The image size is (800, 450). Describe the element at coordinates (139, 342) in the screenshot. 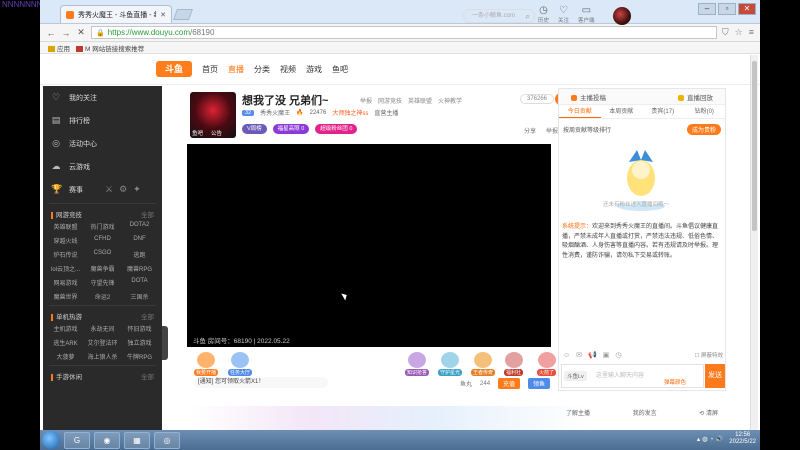

I see `game-link: 独立游戏` at that location.